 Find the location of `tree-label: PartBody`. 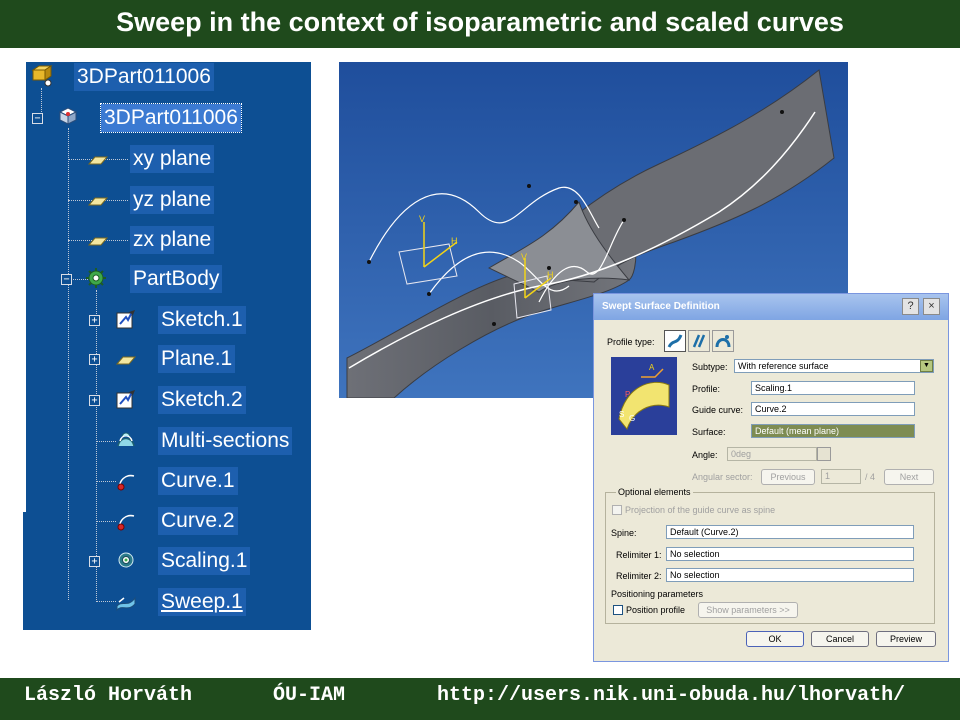

tree-label: PartBody is located at coordinates (176, 279).